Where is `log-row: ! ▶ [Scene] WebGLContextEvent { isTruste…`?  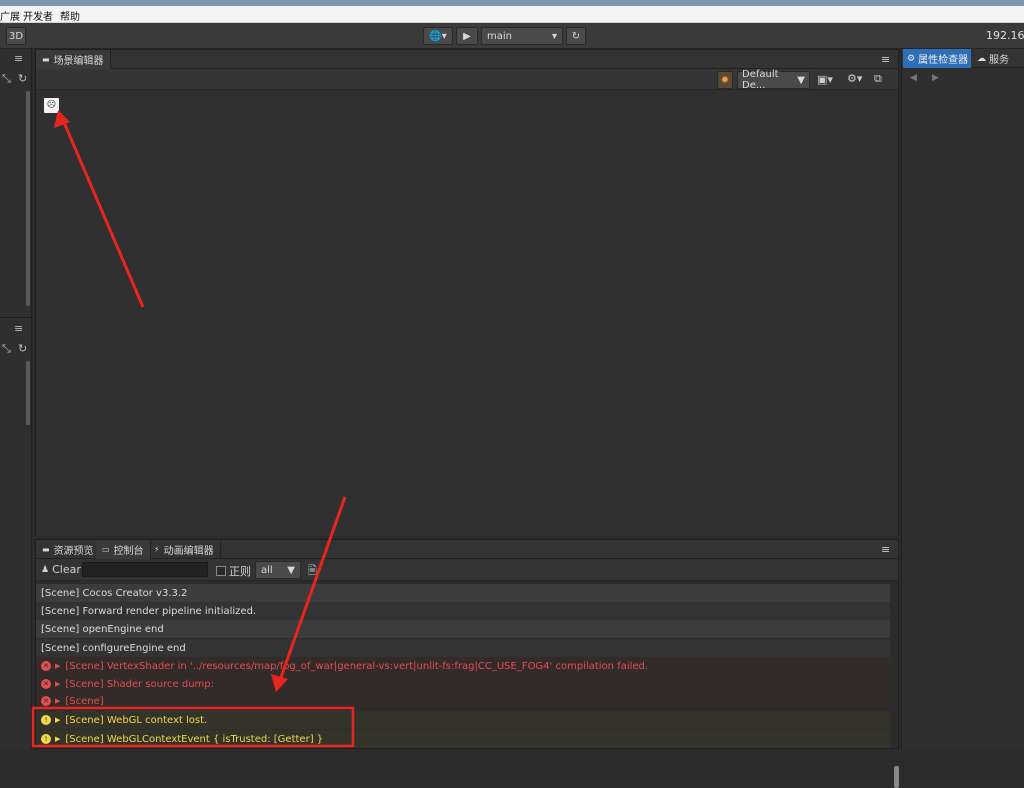
log-row: ! ▶ [Scene] WebGLContextEvent { isTruste… is located at coordinates (463, 739).